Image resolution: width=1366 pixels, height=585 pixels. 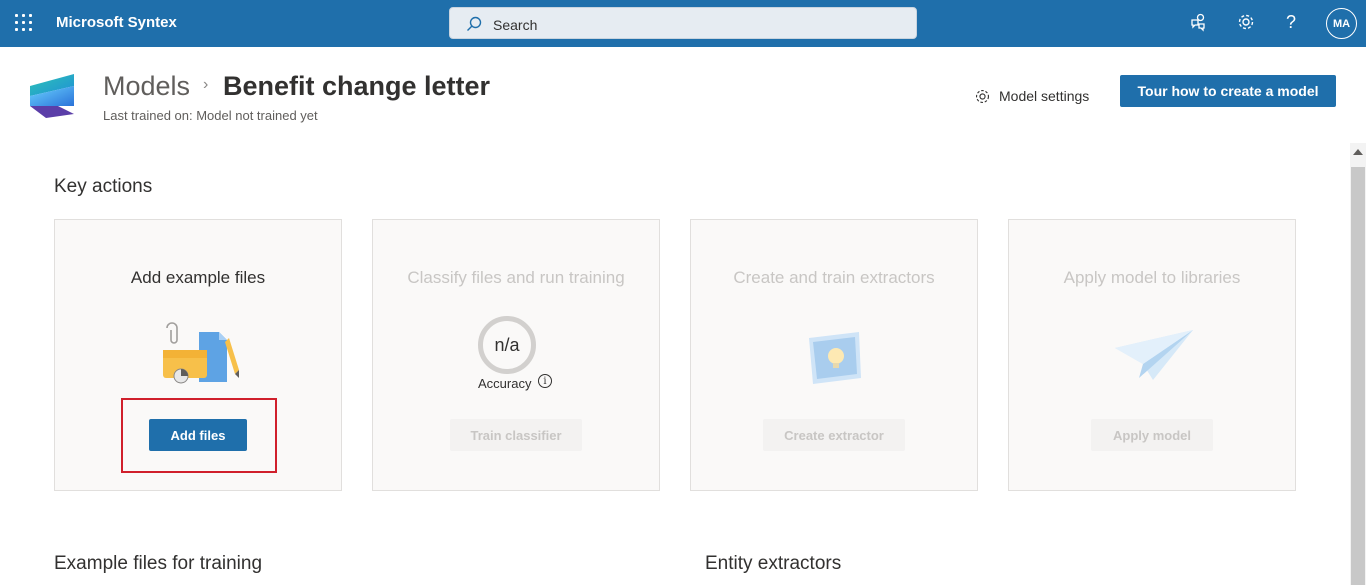 I want to click on create-extractor-button: Create extractor, so click(x=834, y=435).